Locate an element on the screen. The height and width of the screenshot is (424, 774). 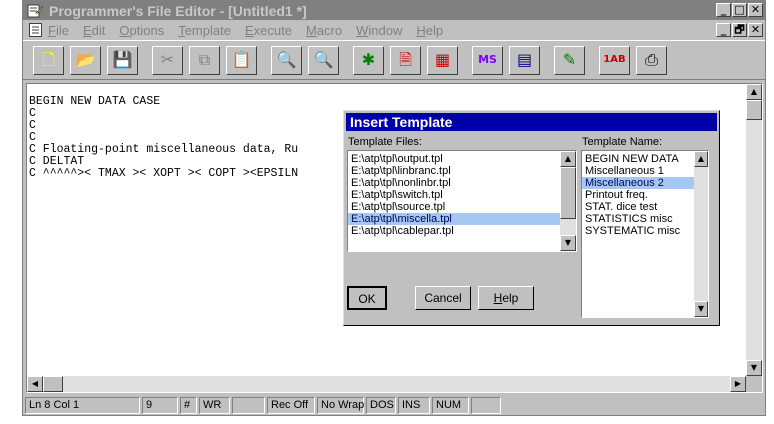
copy-icon: ⧉ is located at coordinates (204, 59).